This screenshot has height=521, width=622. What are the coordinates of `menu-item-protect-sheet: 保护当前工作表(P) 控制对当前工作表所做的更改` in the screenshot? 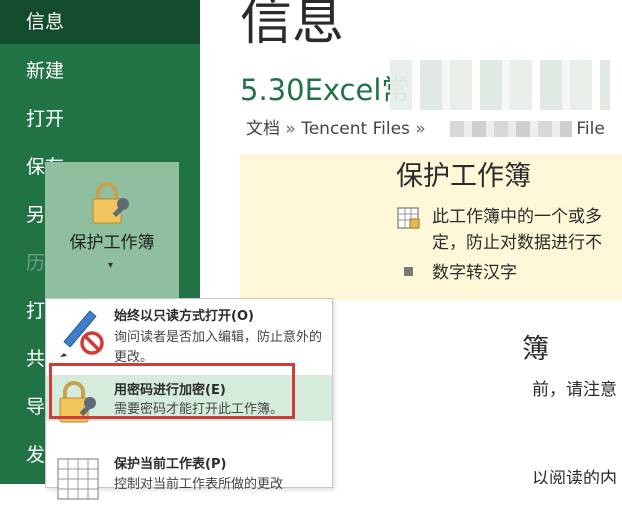 It's located at (189, 485).